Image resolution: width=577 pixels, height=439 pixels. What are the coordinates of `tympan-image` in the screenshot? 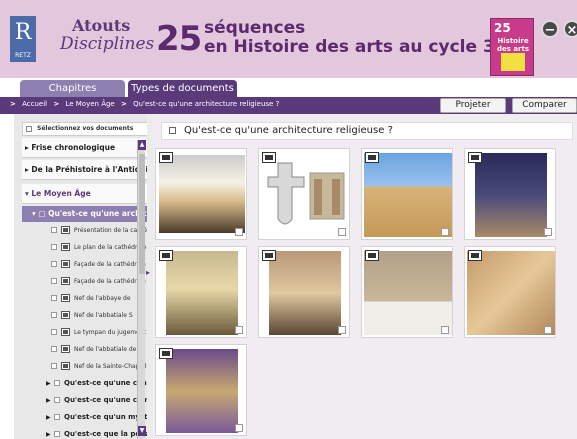 It's located at (408, 293).